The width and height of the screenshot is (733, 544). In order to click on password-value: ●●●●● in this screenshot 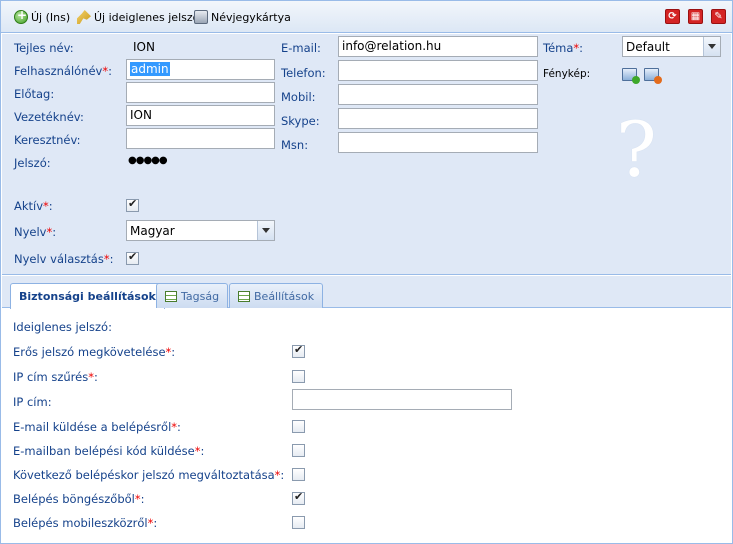, I will do `click(148, 160)`.